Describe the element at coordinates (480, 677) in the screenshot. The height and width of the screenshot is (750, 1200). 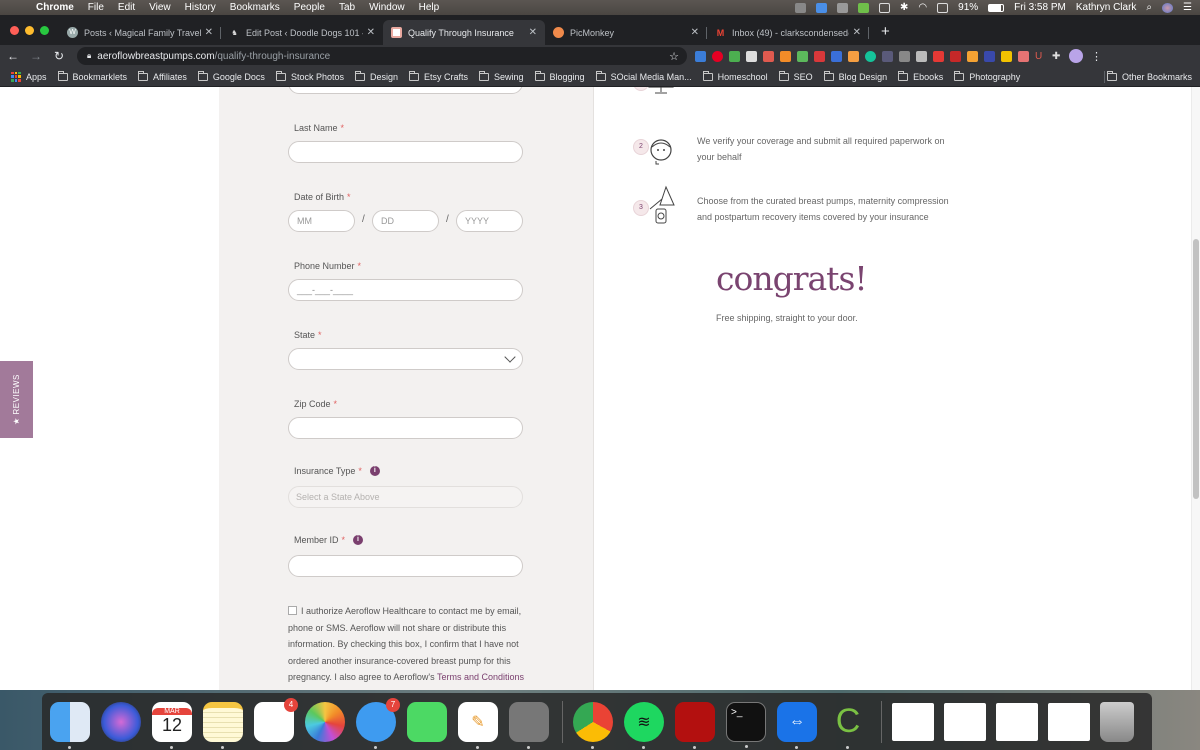
I see `terms-link: Terms and Conditions` at that location.